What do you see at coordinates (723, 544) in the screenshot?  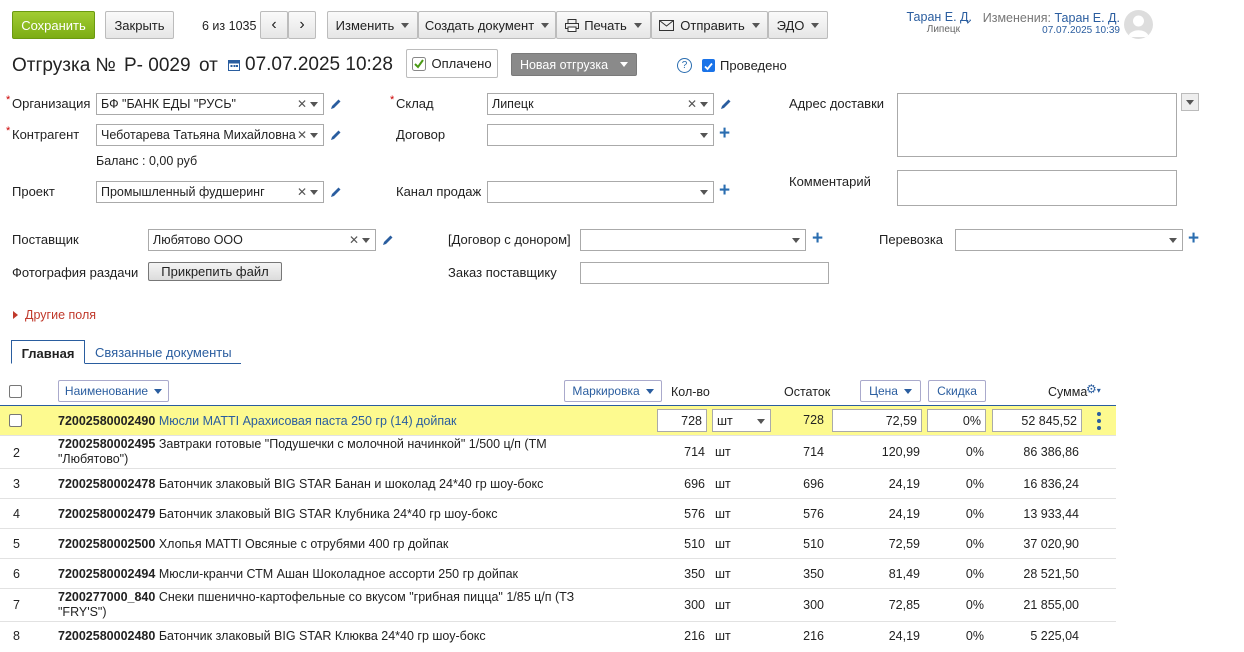 I see `row-unit: шт` at bounding box center [723, 544].